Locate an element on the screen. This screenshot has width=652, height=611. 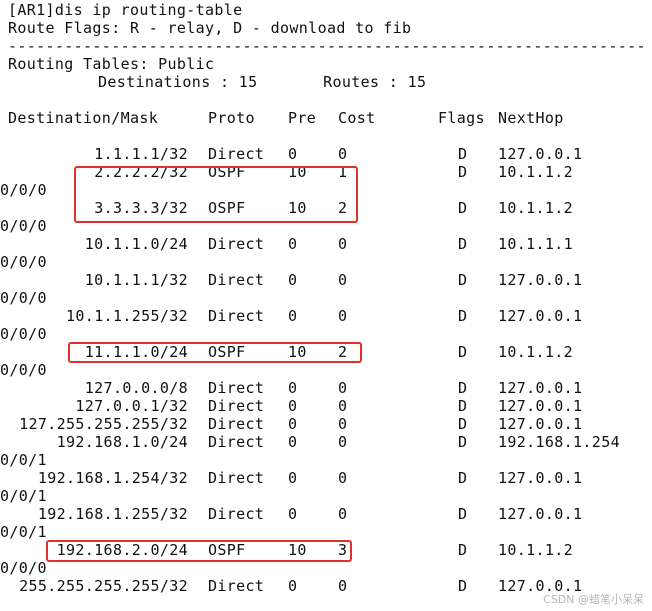
route-row: 10.1.1.0/24 Direct 0 0 D 10.1.1.1 is located at coordinates (328, 244).